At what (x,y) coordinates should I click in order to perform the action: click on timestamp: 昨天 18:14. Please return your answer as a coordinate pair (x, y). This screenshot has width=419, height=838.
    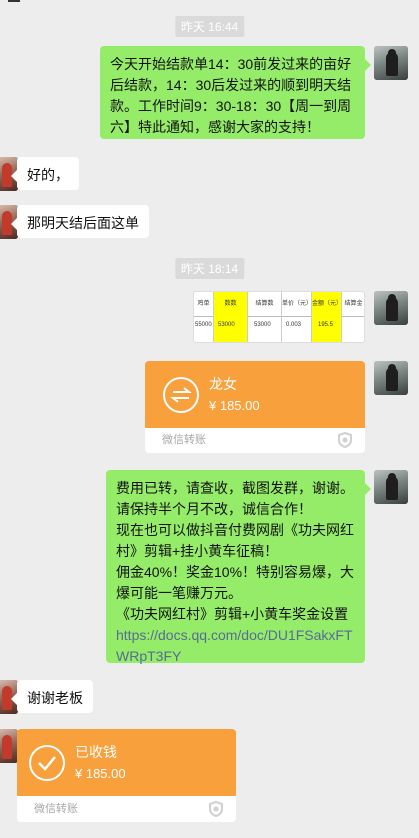
    Looking at the image, I should click on (209, 268).